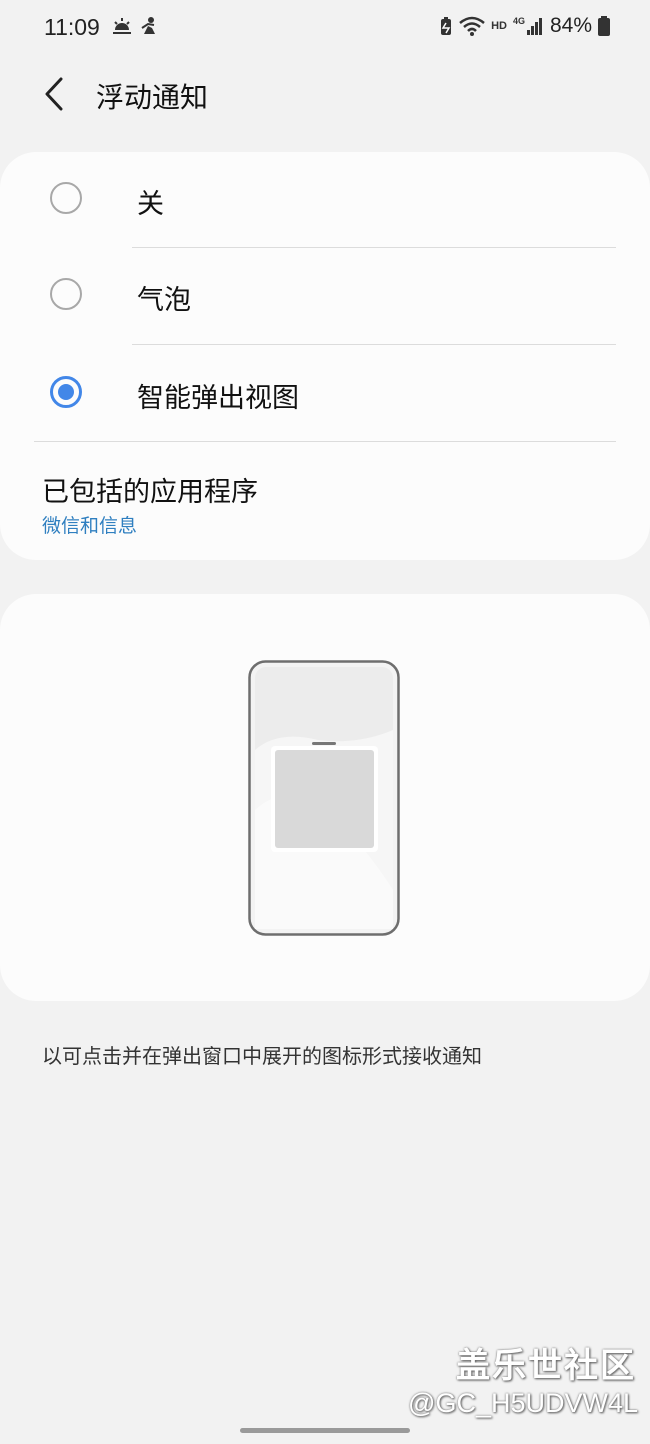 This screenshot has height=1444, width=650. I want to click on smart-popup-illustration, so click(324, 798).